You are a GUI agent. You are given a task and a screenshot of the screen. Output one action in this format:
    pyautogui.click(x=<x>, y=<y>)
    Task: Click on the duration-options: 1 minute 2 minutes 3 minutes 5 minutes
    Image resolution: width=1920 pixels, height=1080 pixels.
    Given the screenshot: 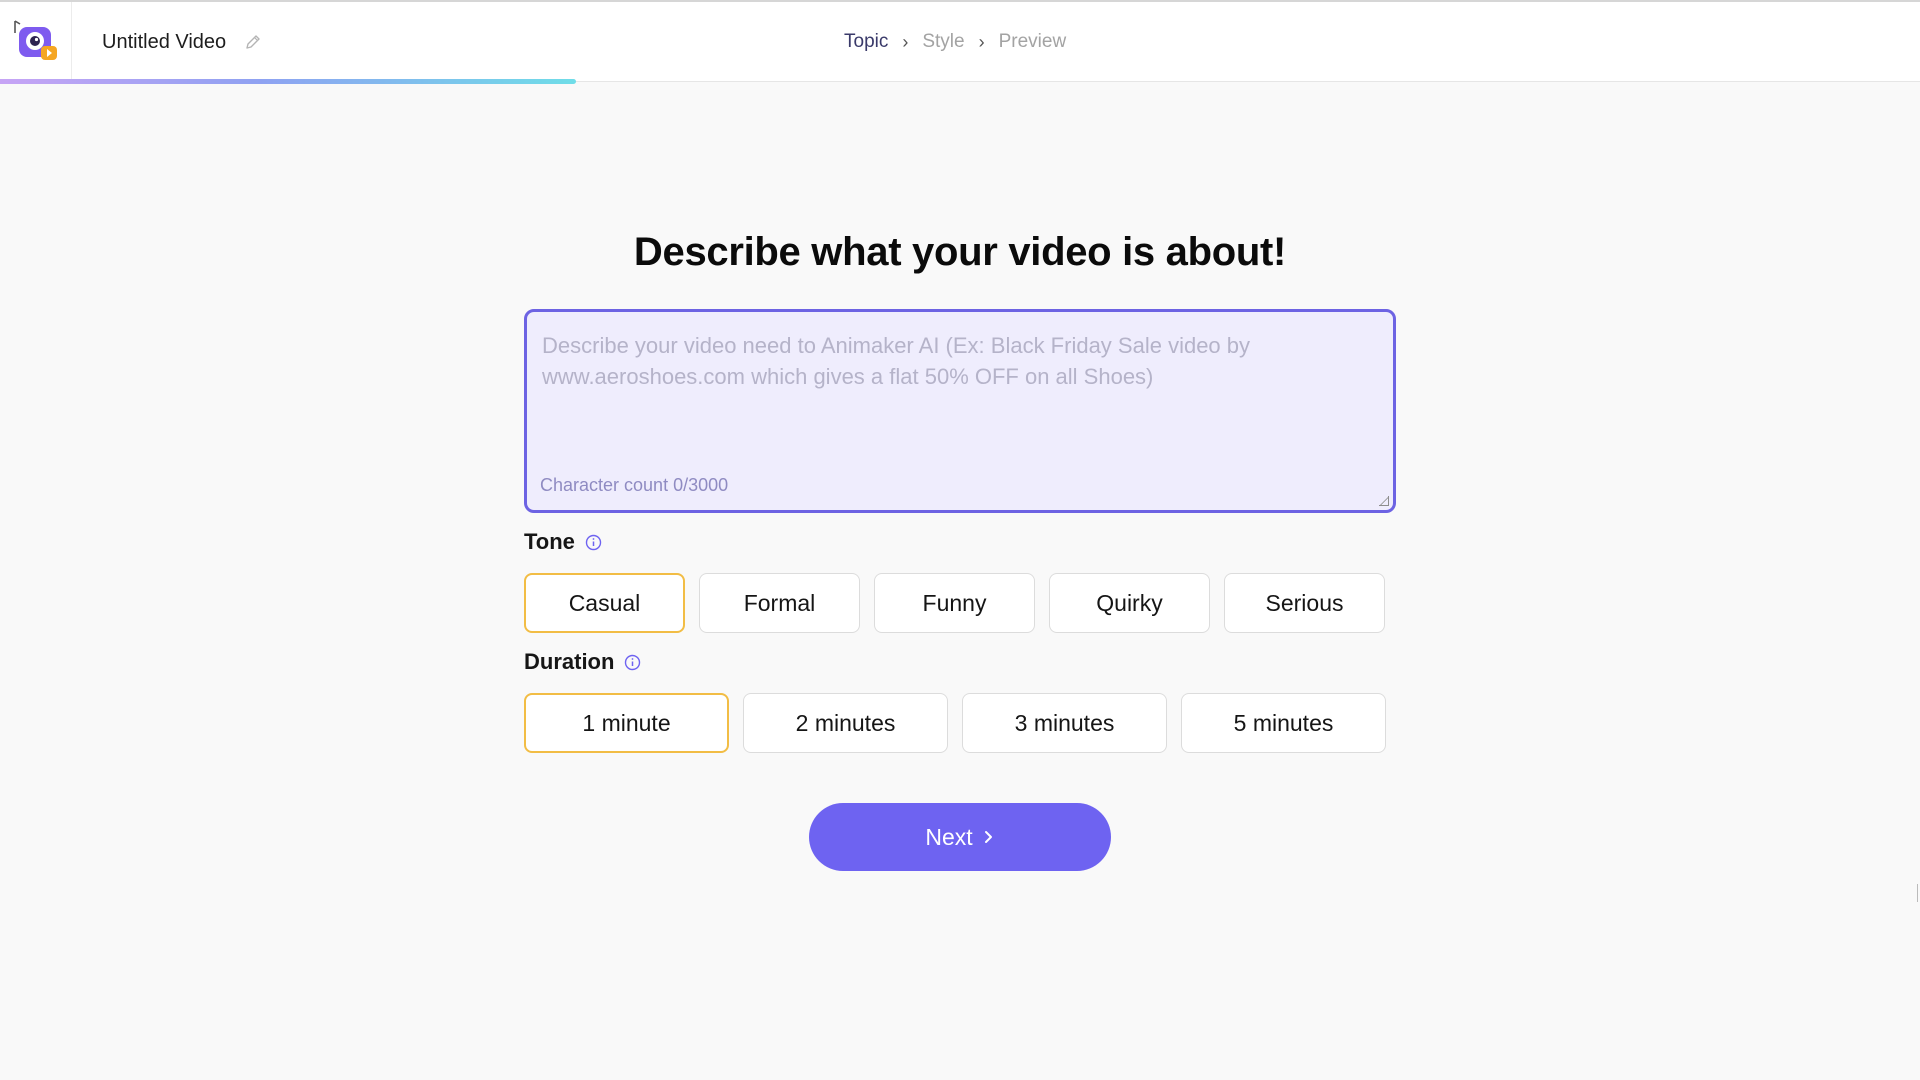 What is the action you would take?
    pyautogui.click(x=960, y=723)
    